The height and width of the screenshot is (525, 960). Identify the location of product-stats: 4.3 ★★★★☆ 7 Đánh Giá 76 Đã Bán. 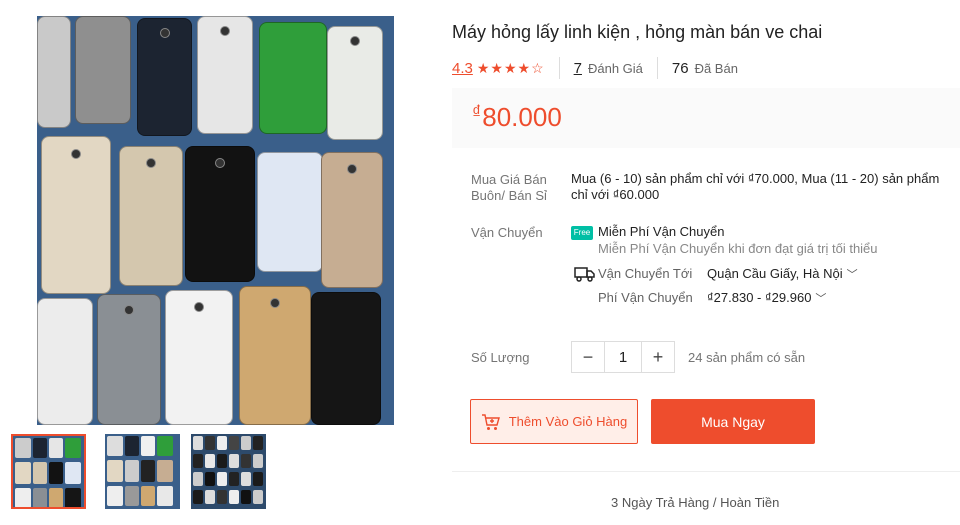
(595, 68).